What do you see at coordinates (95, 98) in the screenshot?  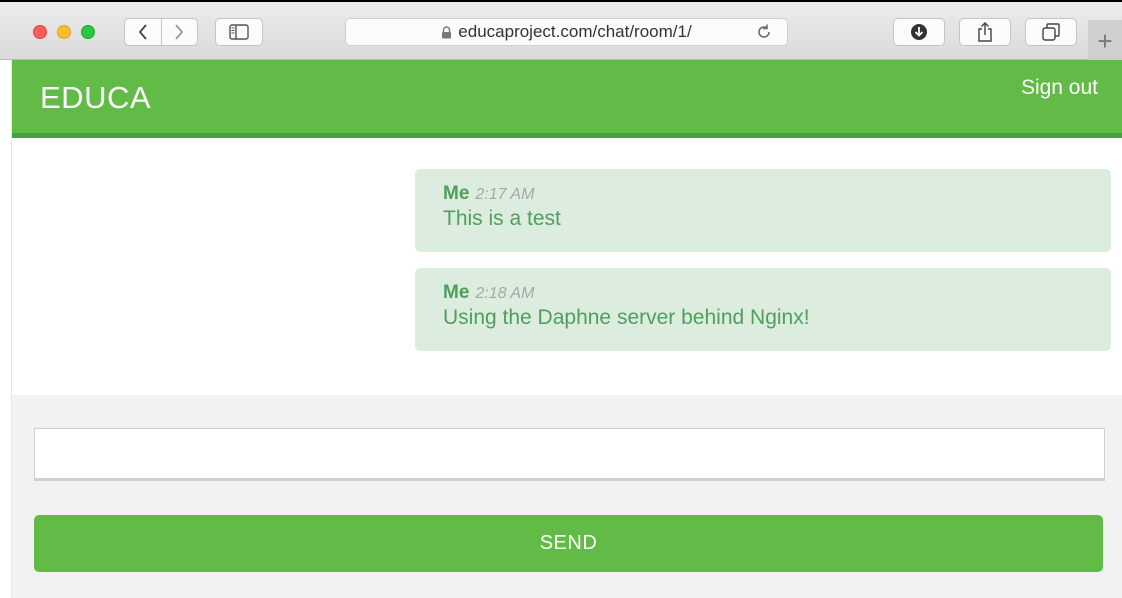 I see `brand-logo: EDUCA` at bounding box center [95, 98].